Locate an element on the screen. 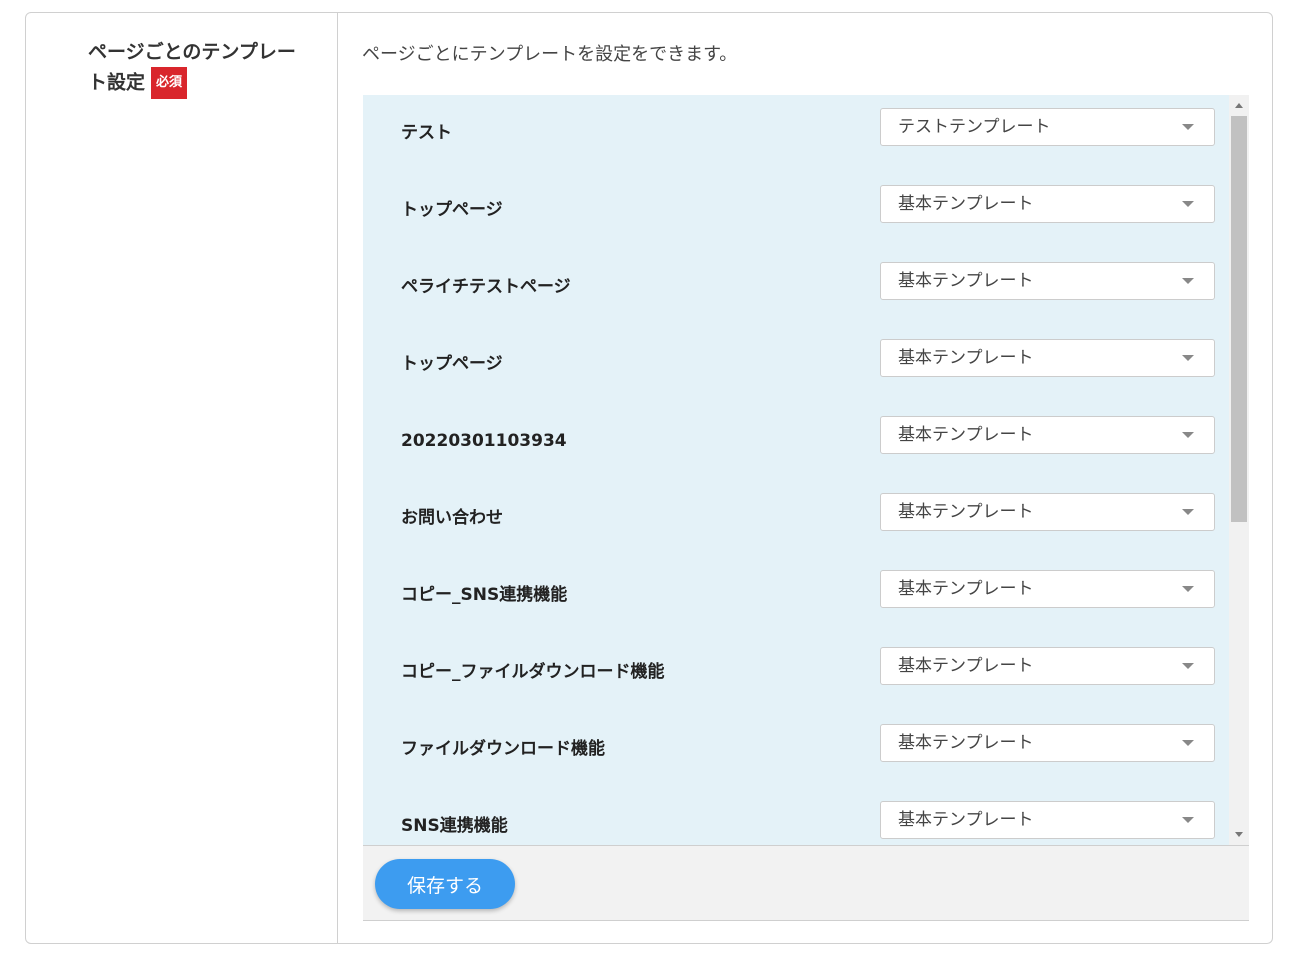  action-bar: 保存する is located at coordinates (806, 883).